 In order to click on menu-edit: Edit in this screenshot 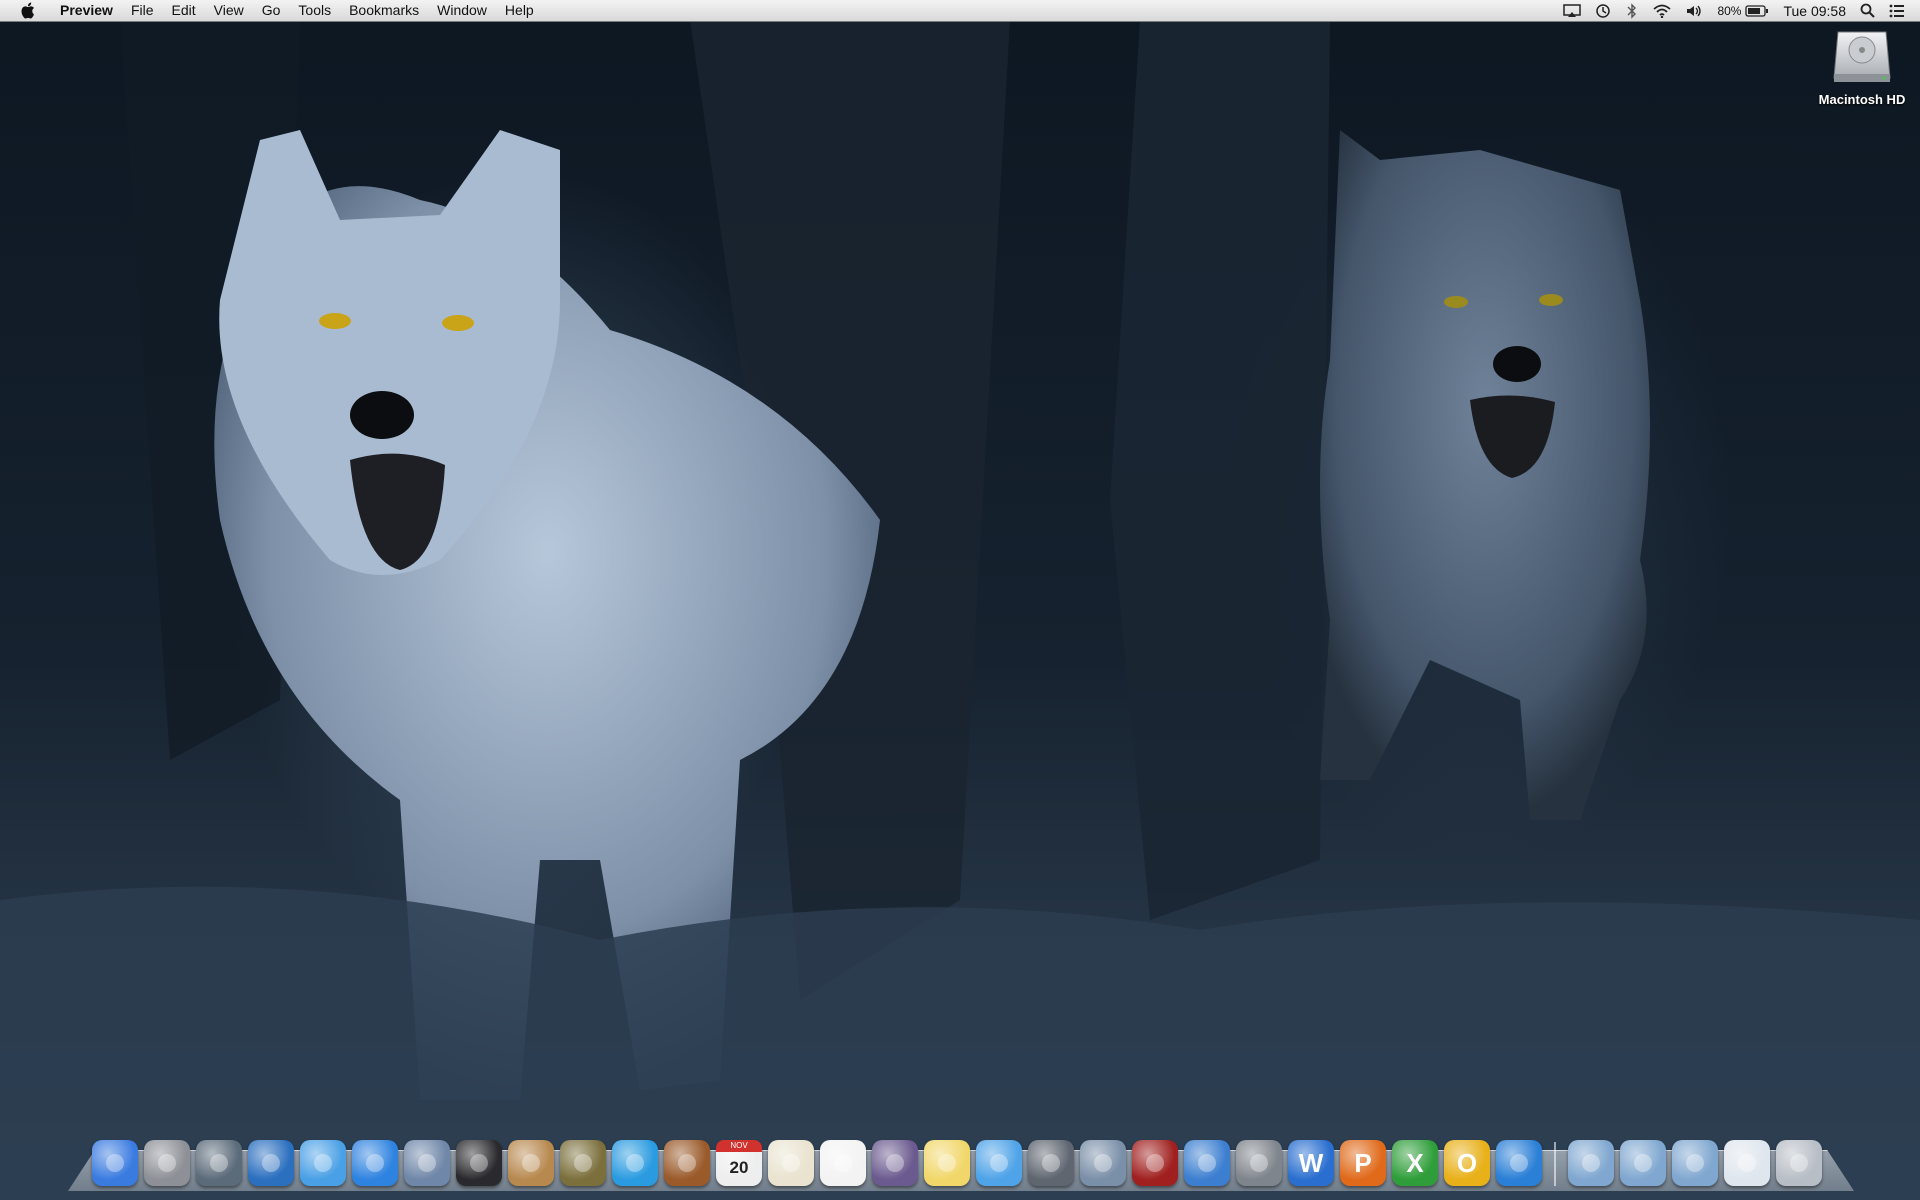, I will do `click(184, 10)`.